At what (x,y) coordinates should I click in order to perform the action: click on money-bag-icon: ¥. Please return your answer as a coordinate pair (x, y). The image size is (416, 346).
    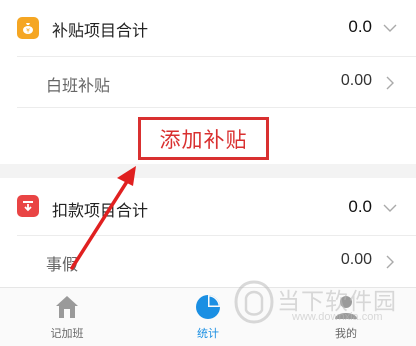
    Looking at the image, I should click on (28, 28).